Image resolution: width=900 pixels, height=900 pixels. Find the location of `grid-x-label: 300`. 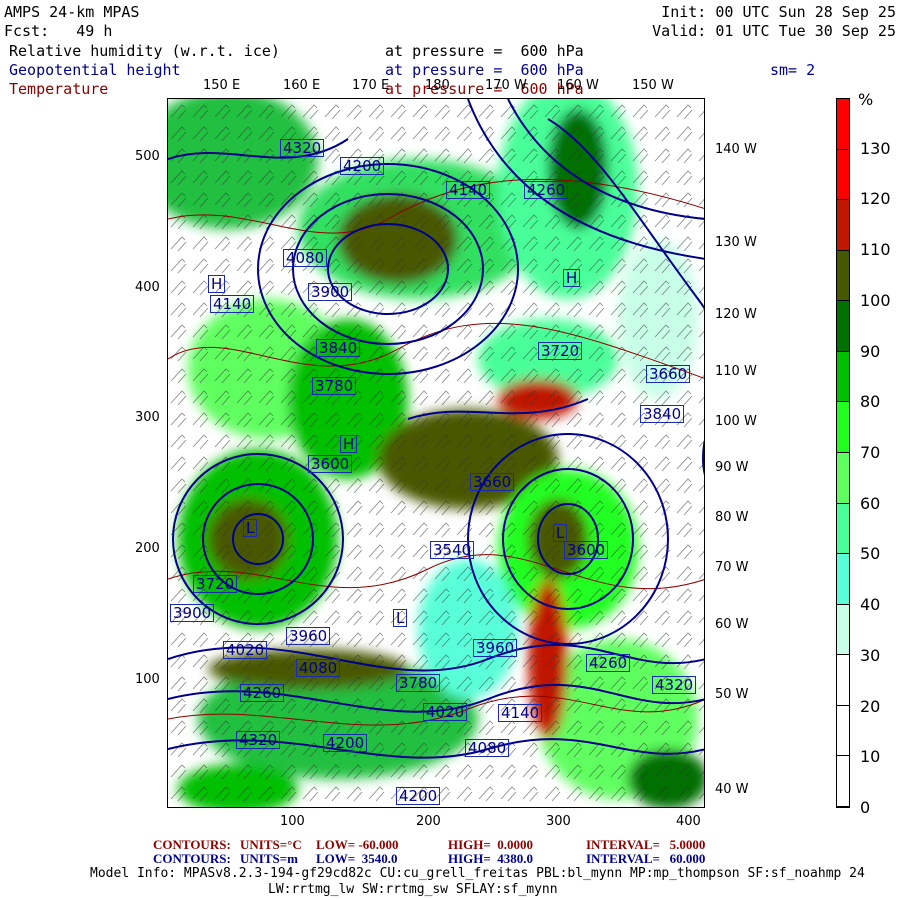

grid-x-label: 300 is located at coordinates (558, 821).